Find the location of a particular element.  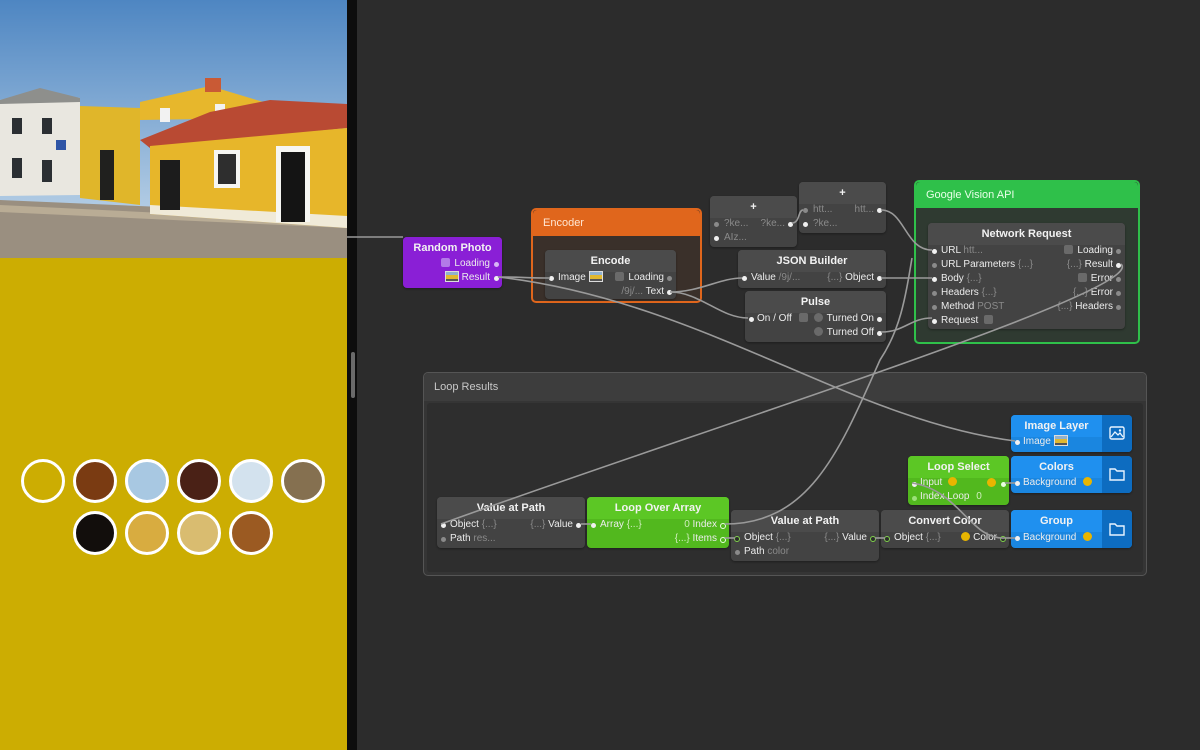

palette-swatch is located at coordinates (199, 481).